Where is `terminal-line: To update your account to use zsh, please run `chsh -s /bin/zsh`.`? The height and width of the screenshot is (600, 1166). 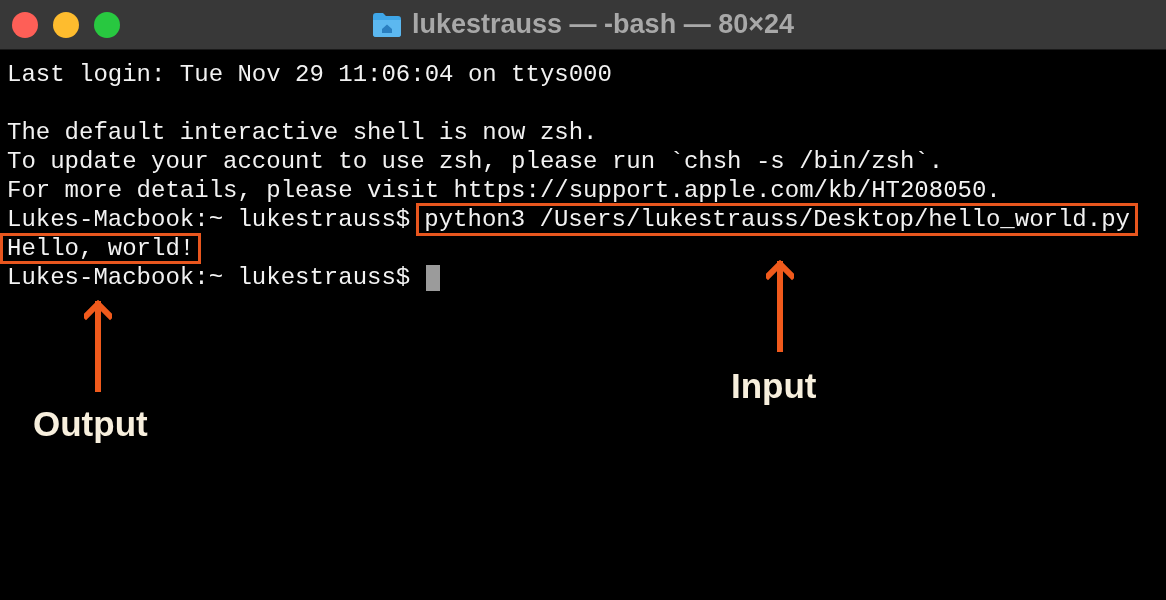
terminal-line: To update your account to use zsh, please run `chsh -s /bin/zsh`. is located at coordinates (476, 161).